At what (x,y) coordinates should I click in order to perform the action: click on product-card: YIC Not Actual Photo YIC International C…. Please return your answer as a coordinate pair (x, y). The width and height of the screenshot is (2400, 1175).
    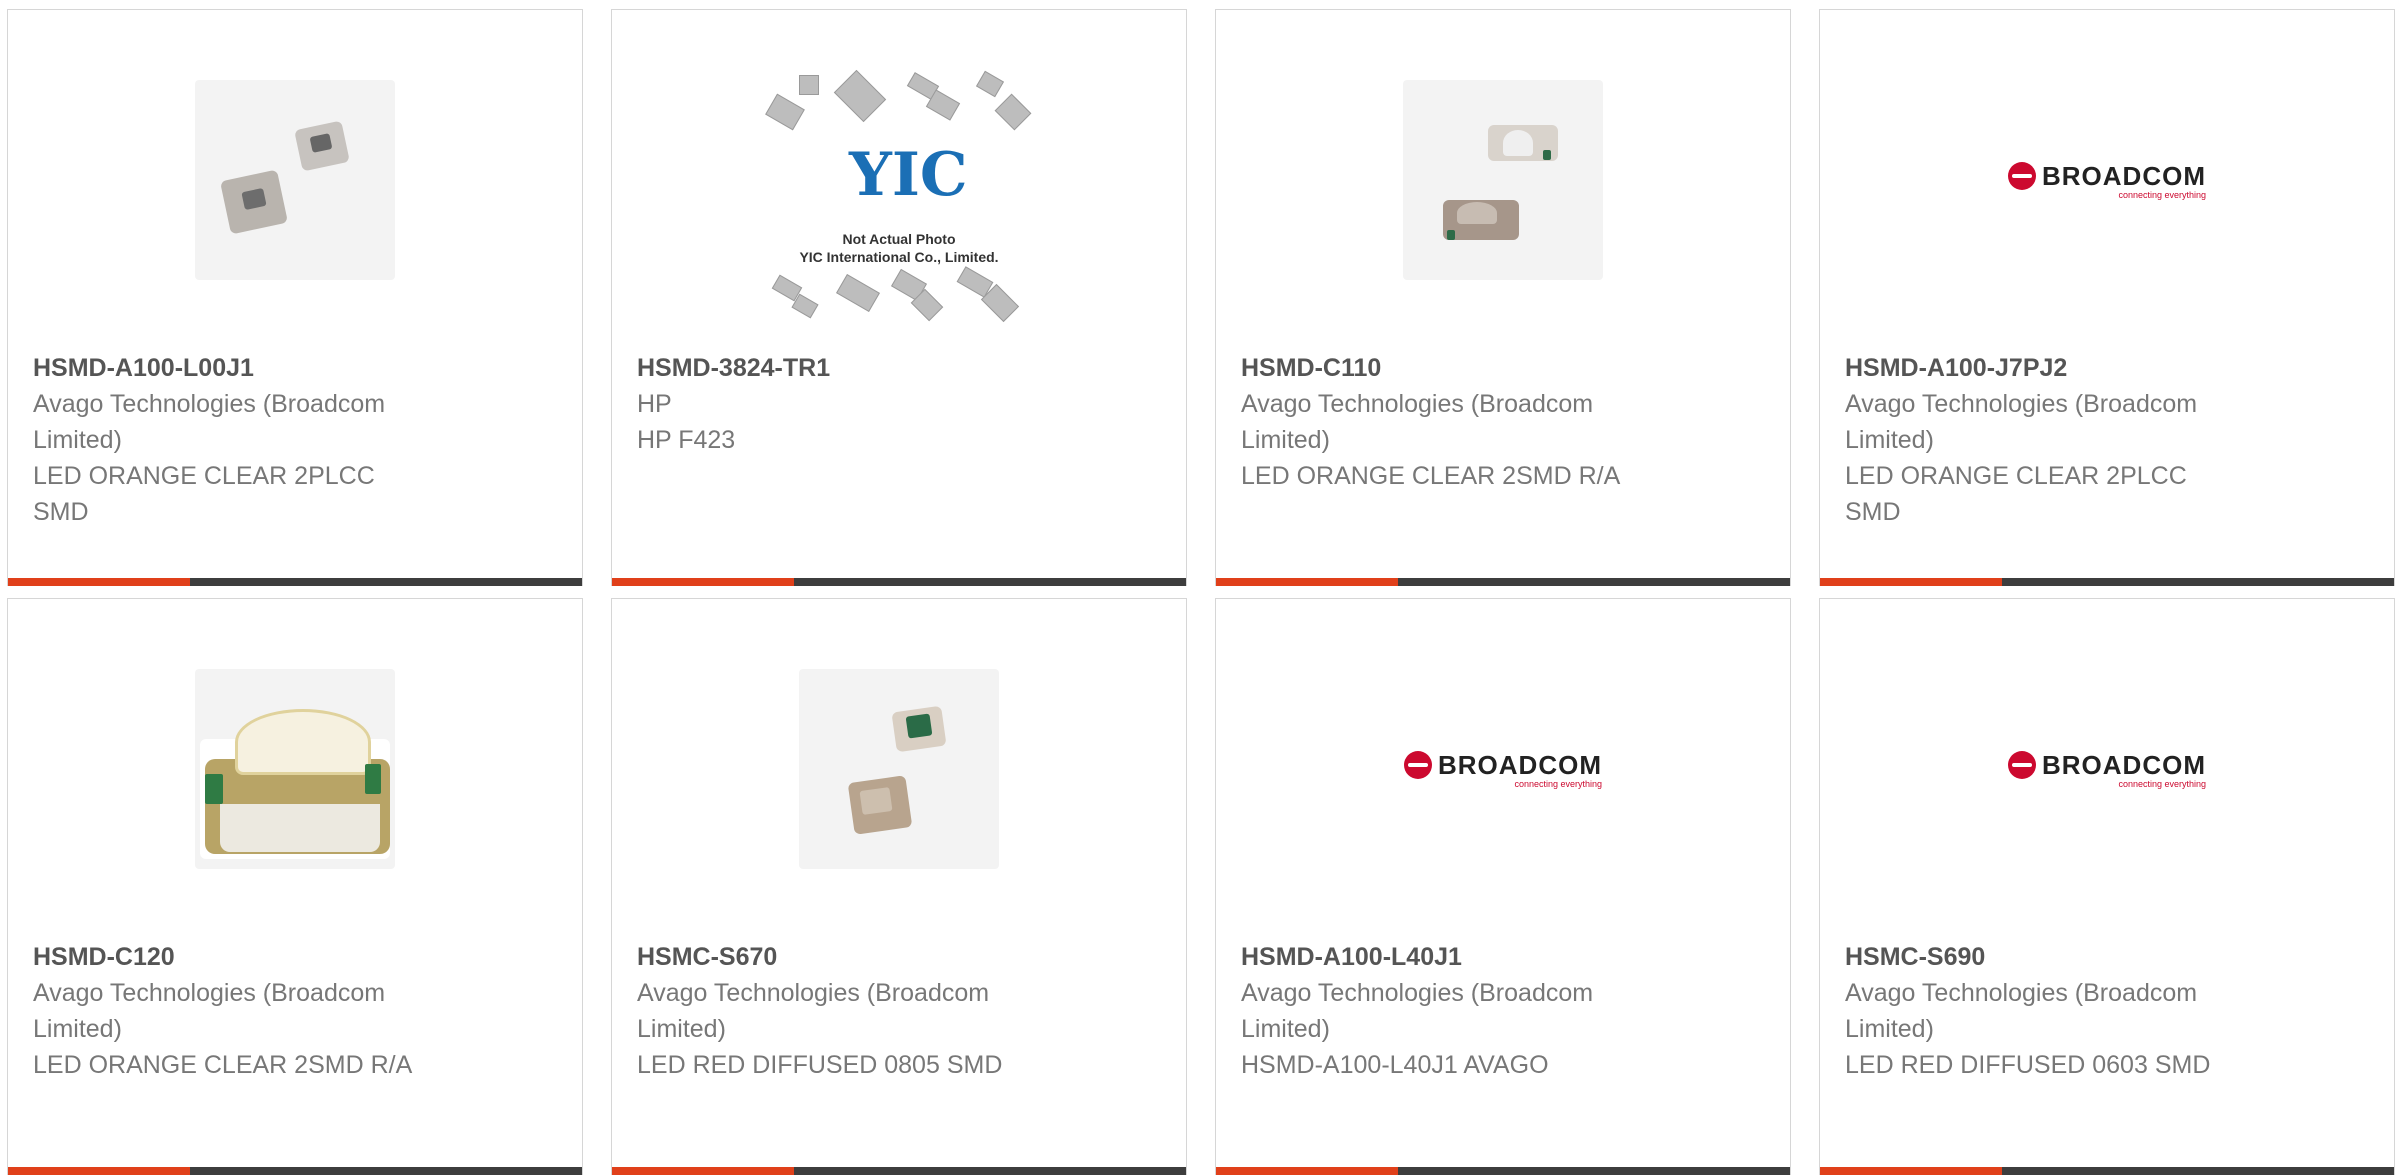
    Looking at the image, I should click on (899, 297).